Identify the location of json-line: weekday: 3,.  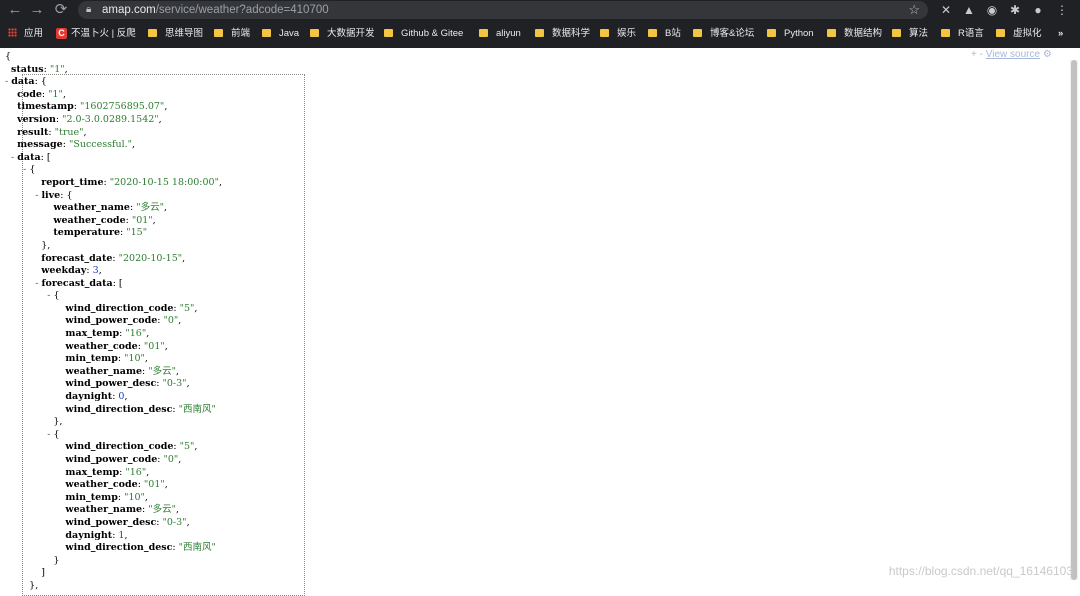
(71, 271).